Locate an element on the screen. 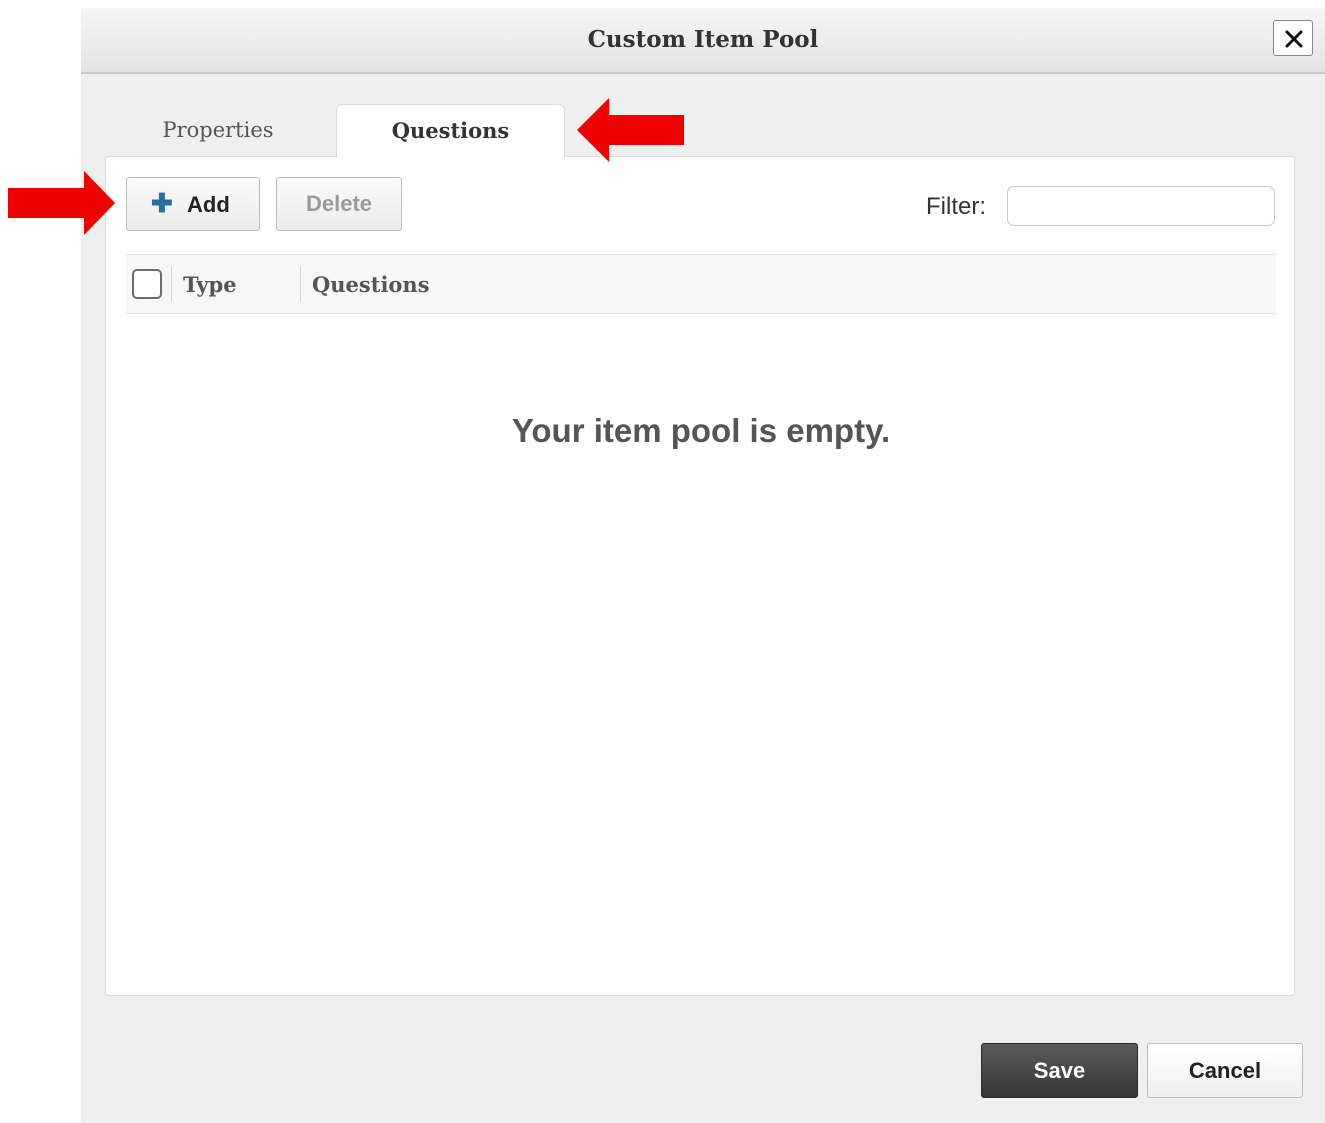 This screenshot has height=1123, width=1325. delete-button: Delete is located at coordinates (339, 204).